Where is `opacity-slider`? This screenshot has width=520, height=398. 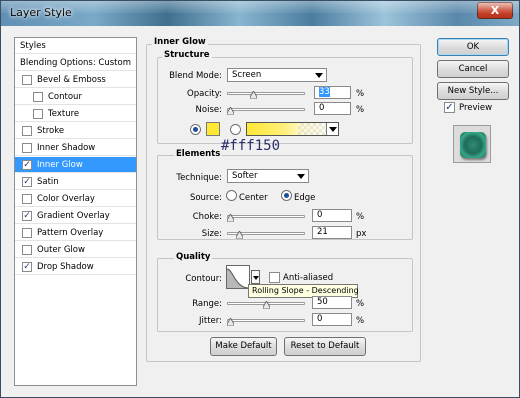
opacity-slider is located at coordinates (266, 94).